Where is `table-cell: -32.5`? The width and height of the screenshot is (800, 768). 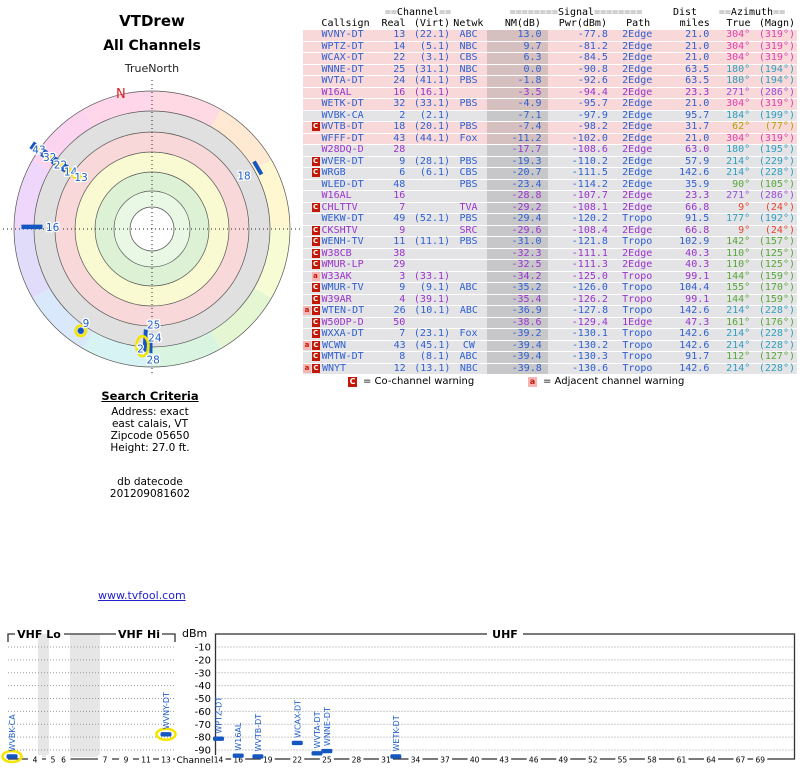
table-cell: -32.5 is located at coordinates (517, 265).